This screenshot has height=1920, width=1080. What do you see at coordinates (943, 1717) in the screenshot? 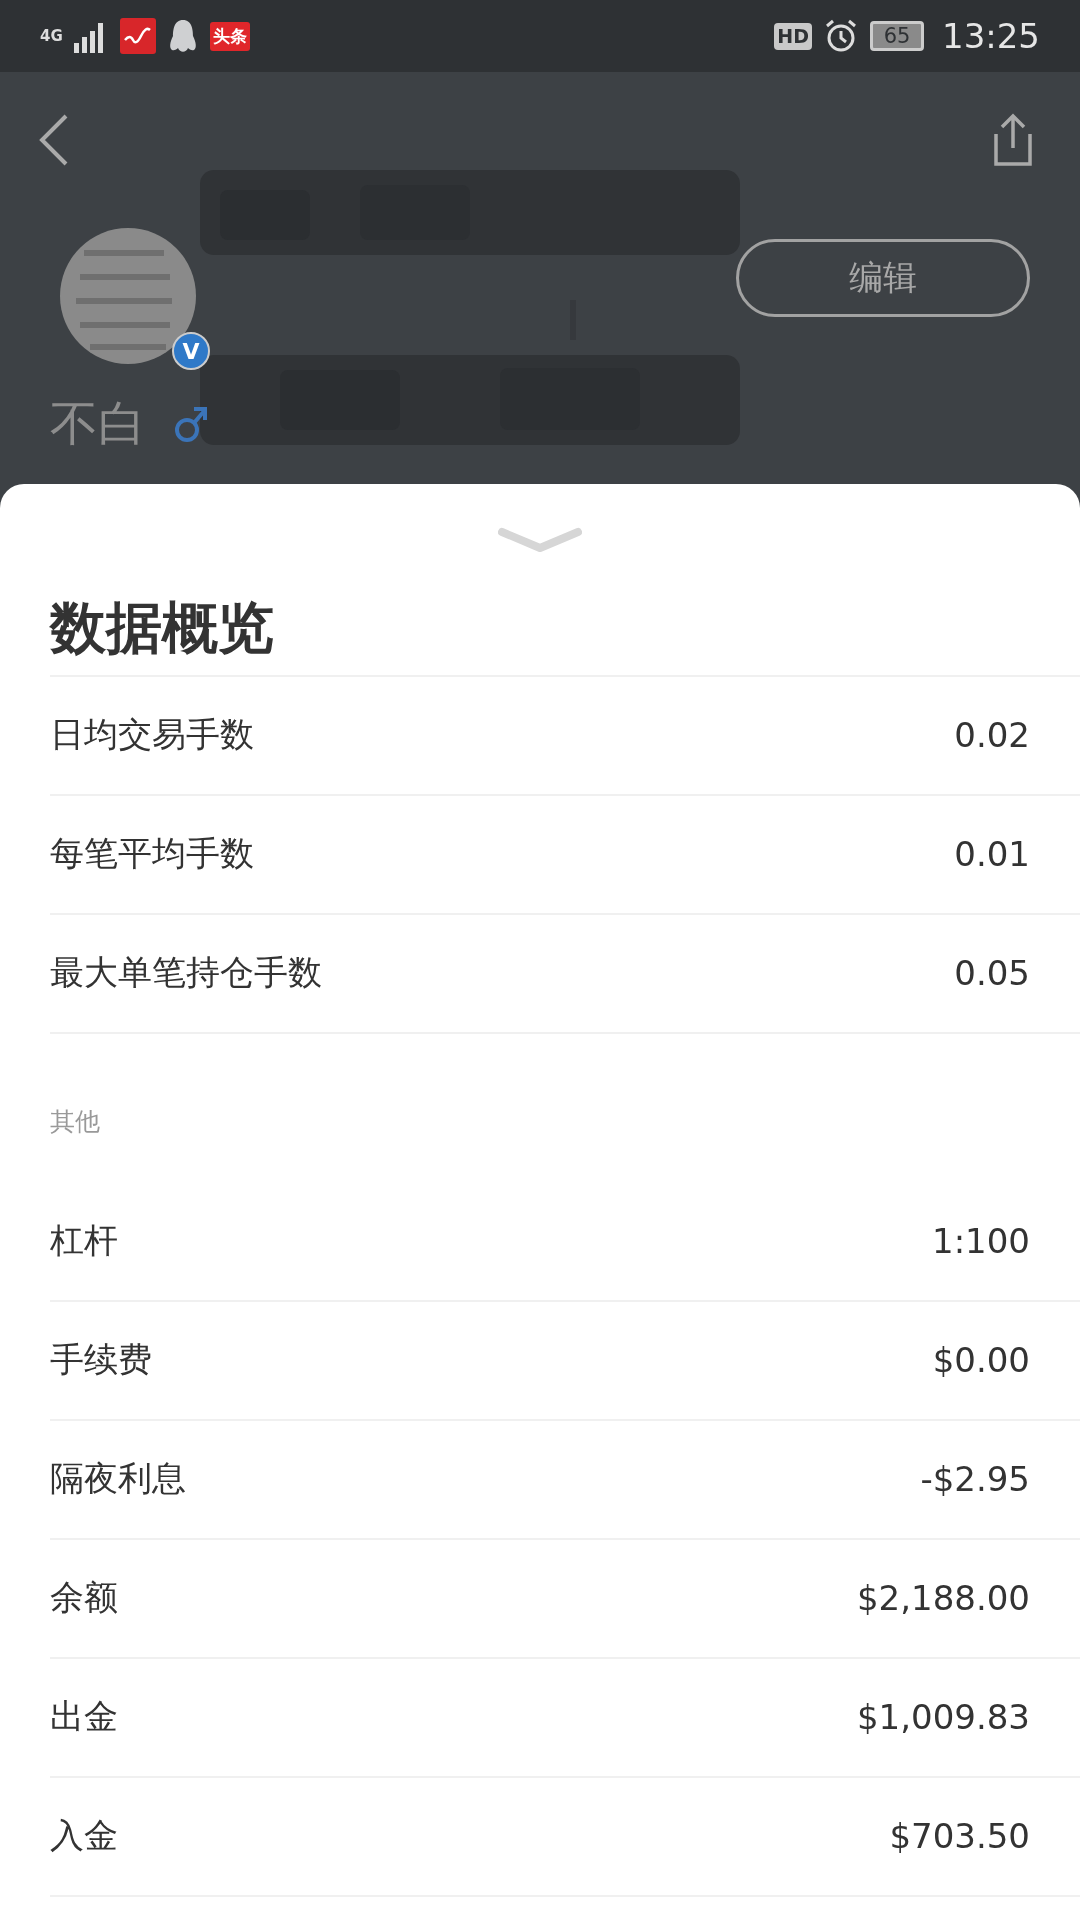
I see `stat-value: $1,009.83` at bounding box center [943, 1717].